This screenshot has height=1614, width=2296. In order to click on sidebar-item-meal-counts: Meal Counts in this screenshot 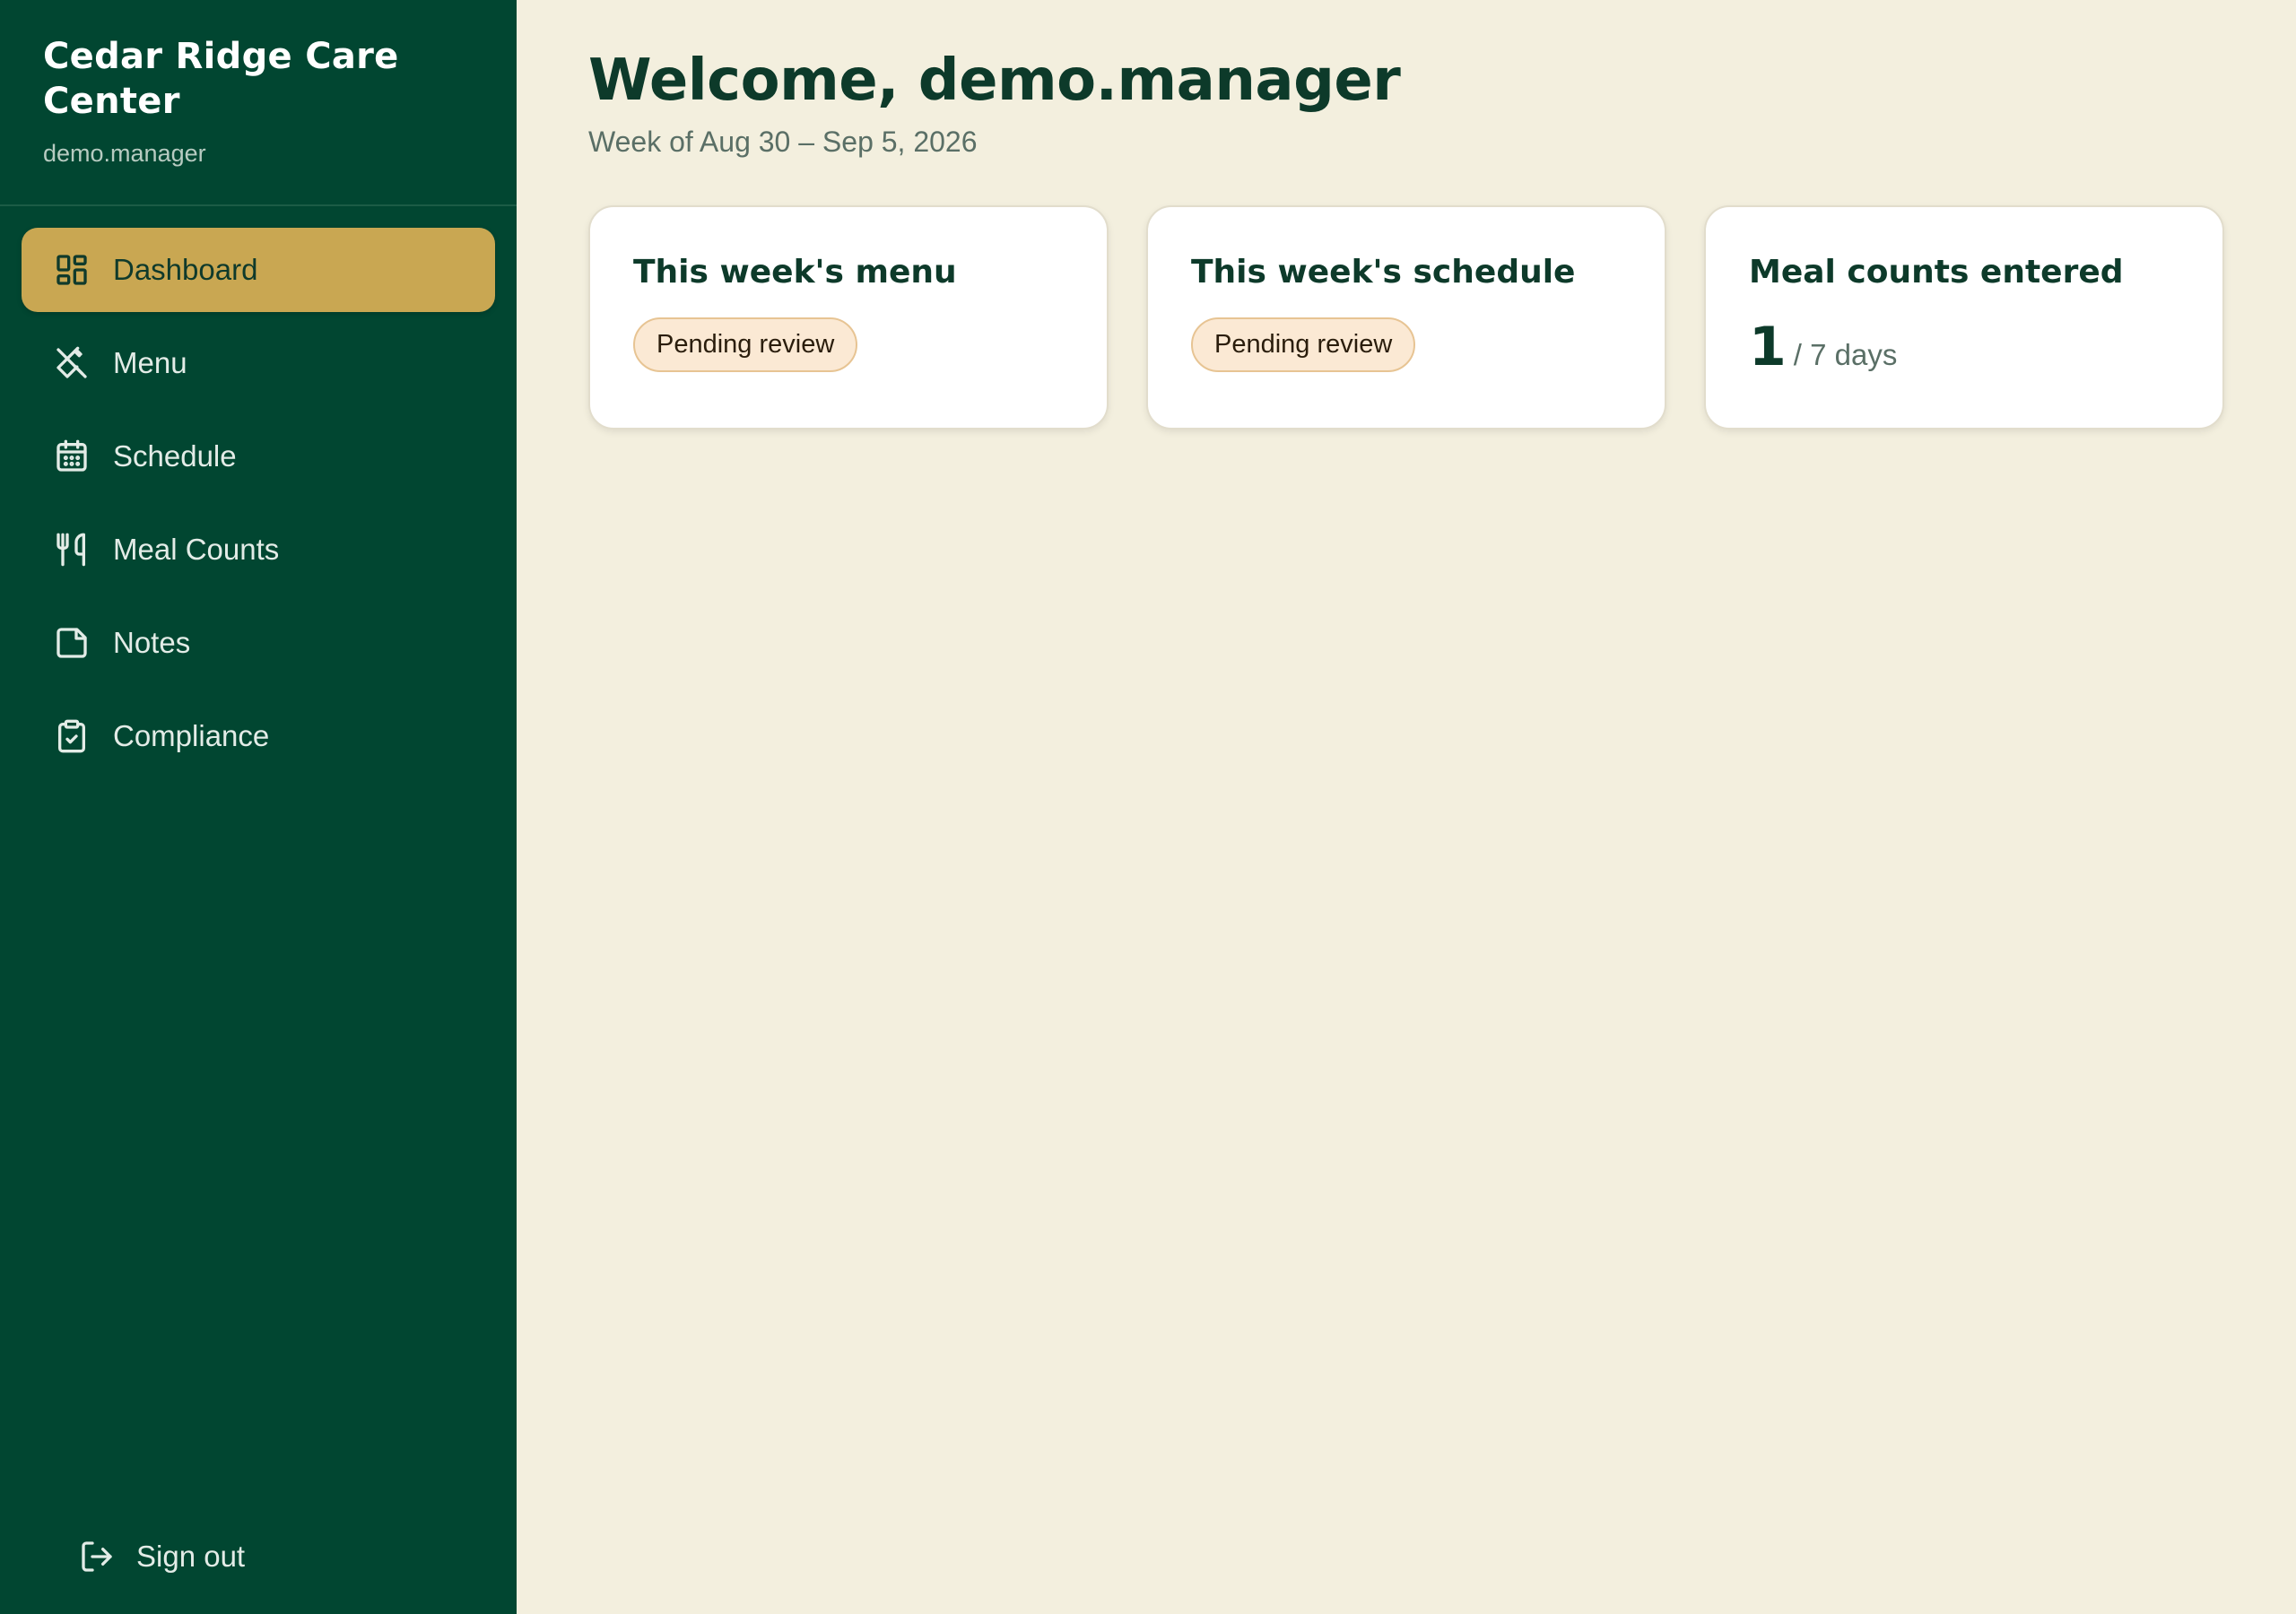, I will do `click(258, 550)`.